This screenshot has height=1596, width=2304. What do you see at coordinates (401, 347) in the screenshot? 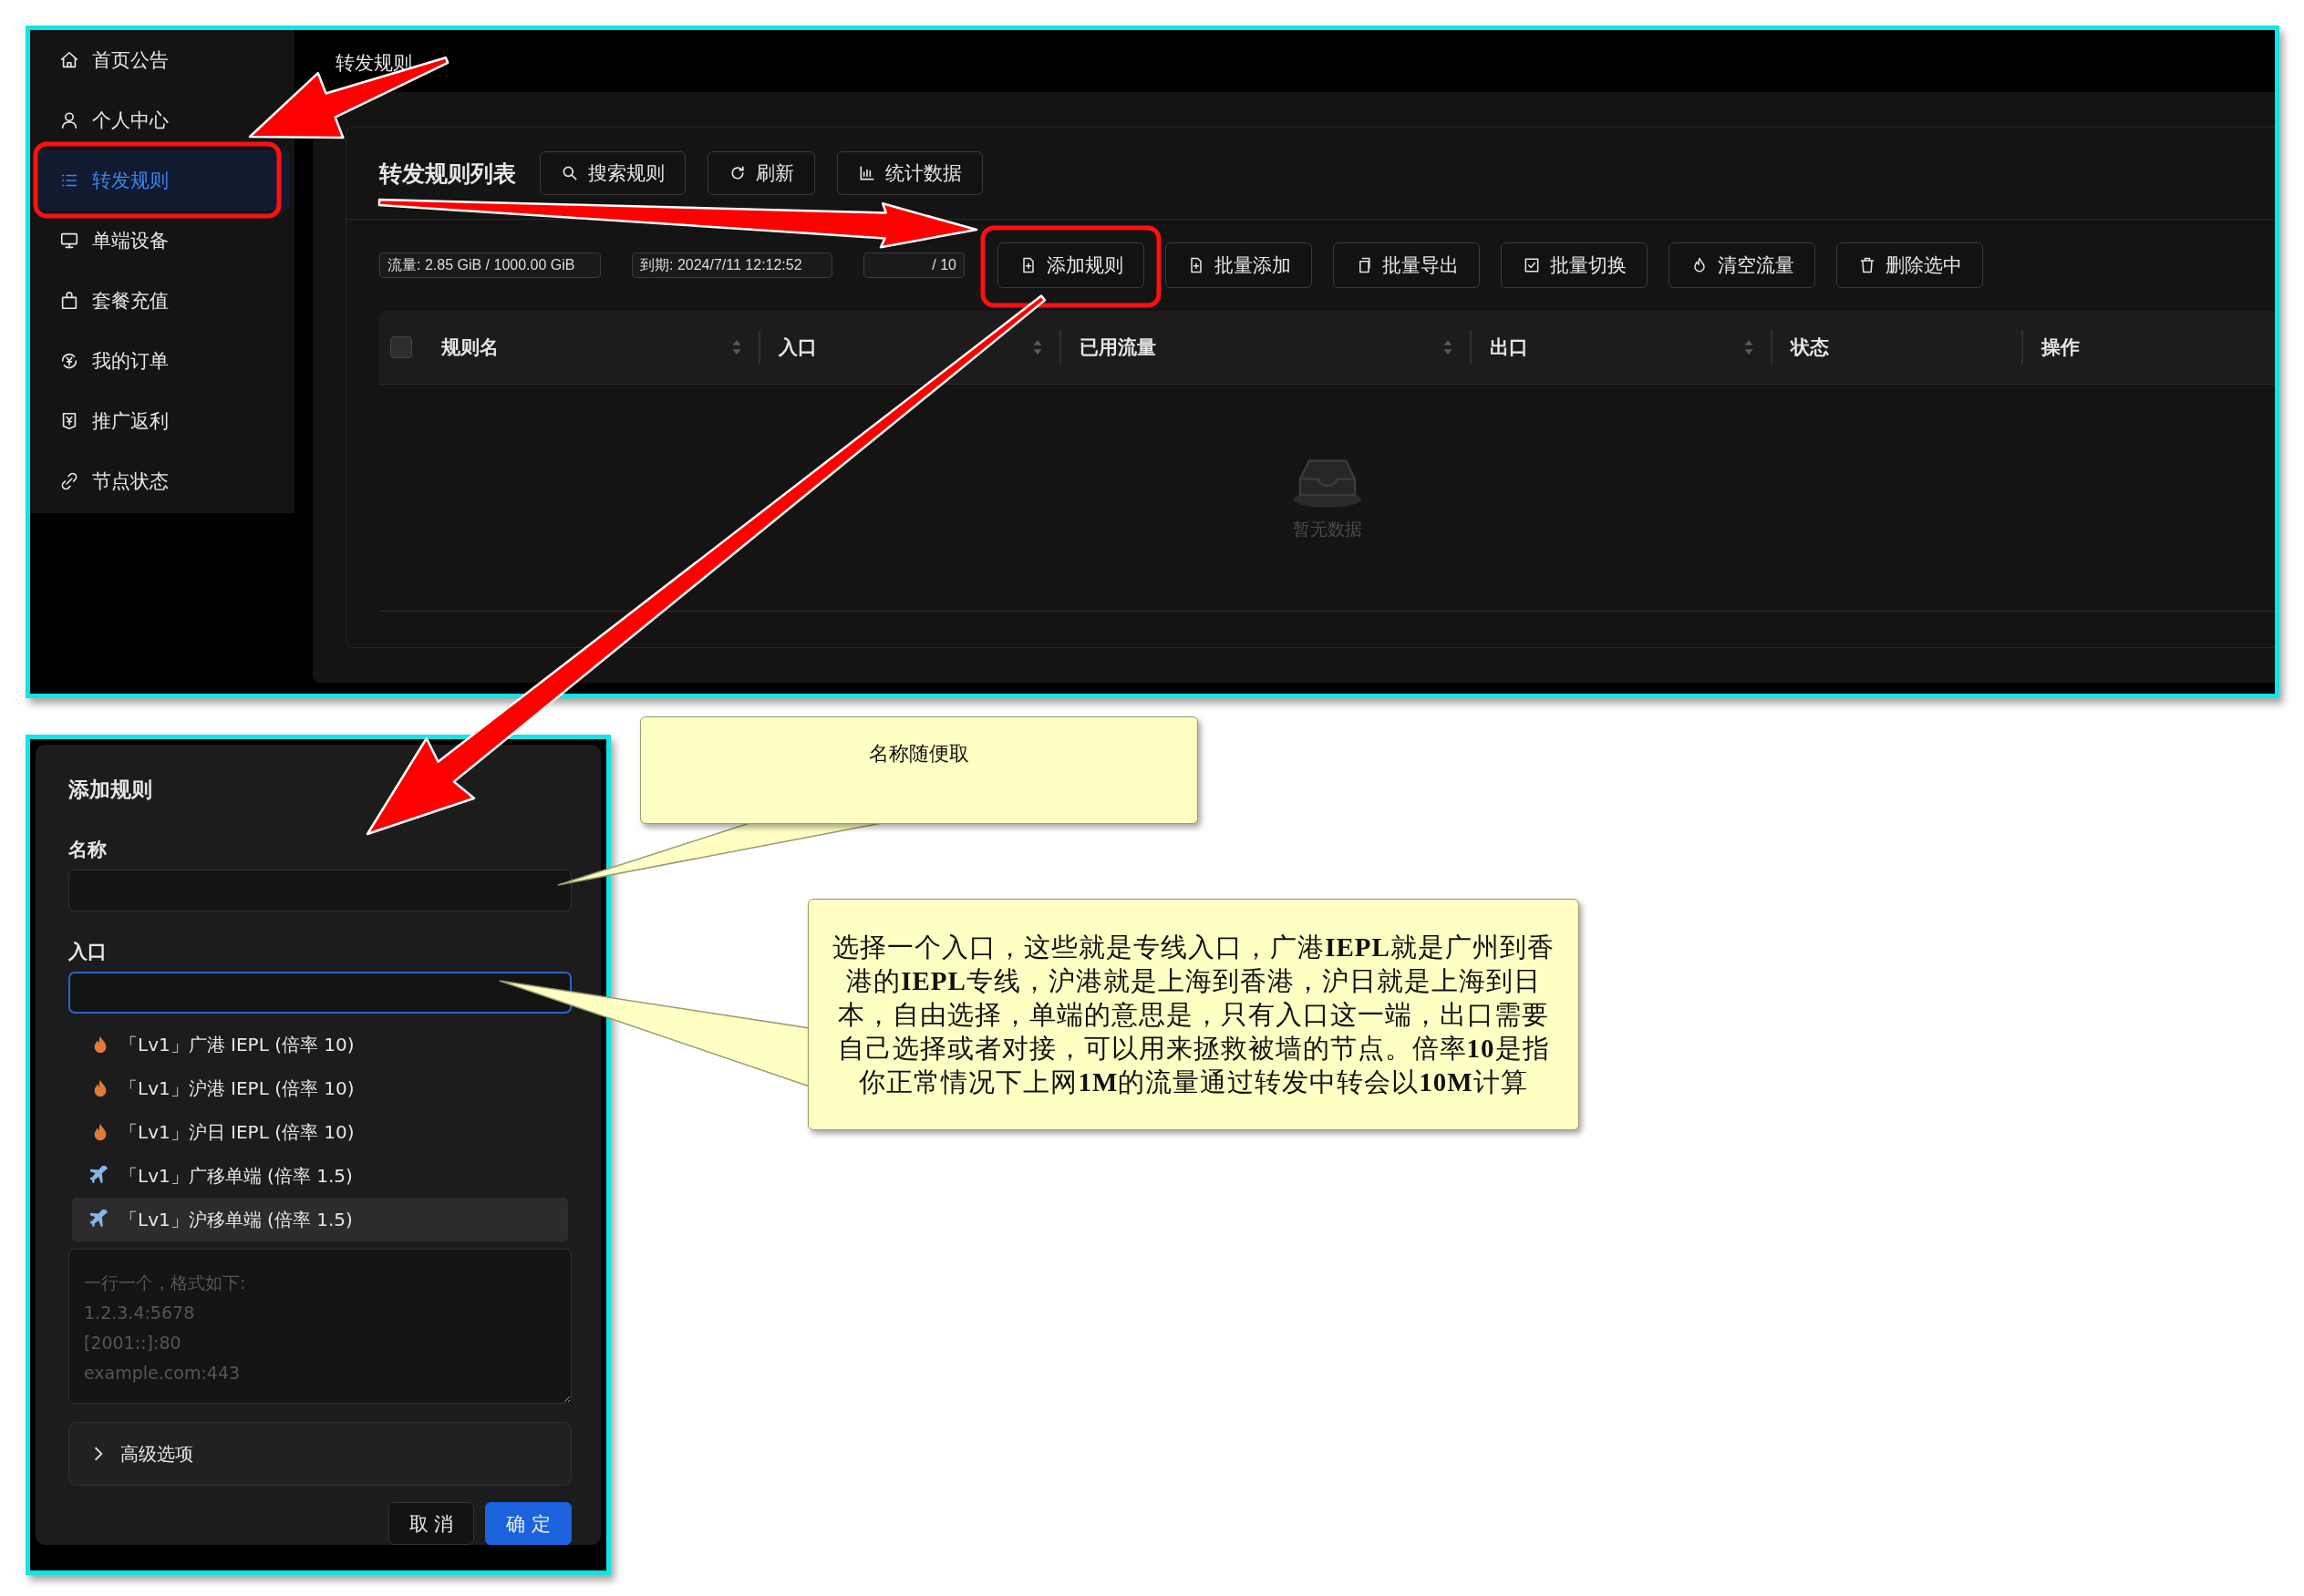
I see `select-all-checkbox` at bounding box center [401, 347].